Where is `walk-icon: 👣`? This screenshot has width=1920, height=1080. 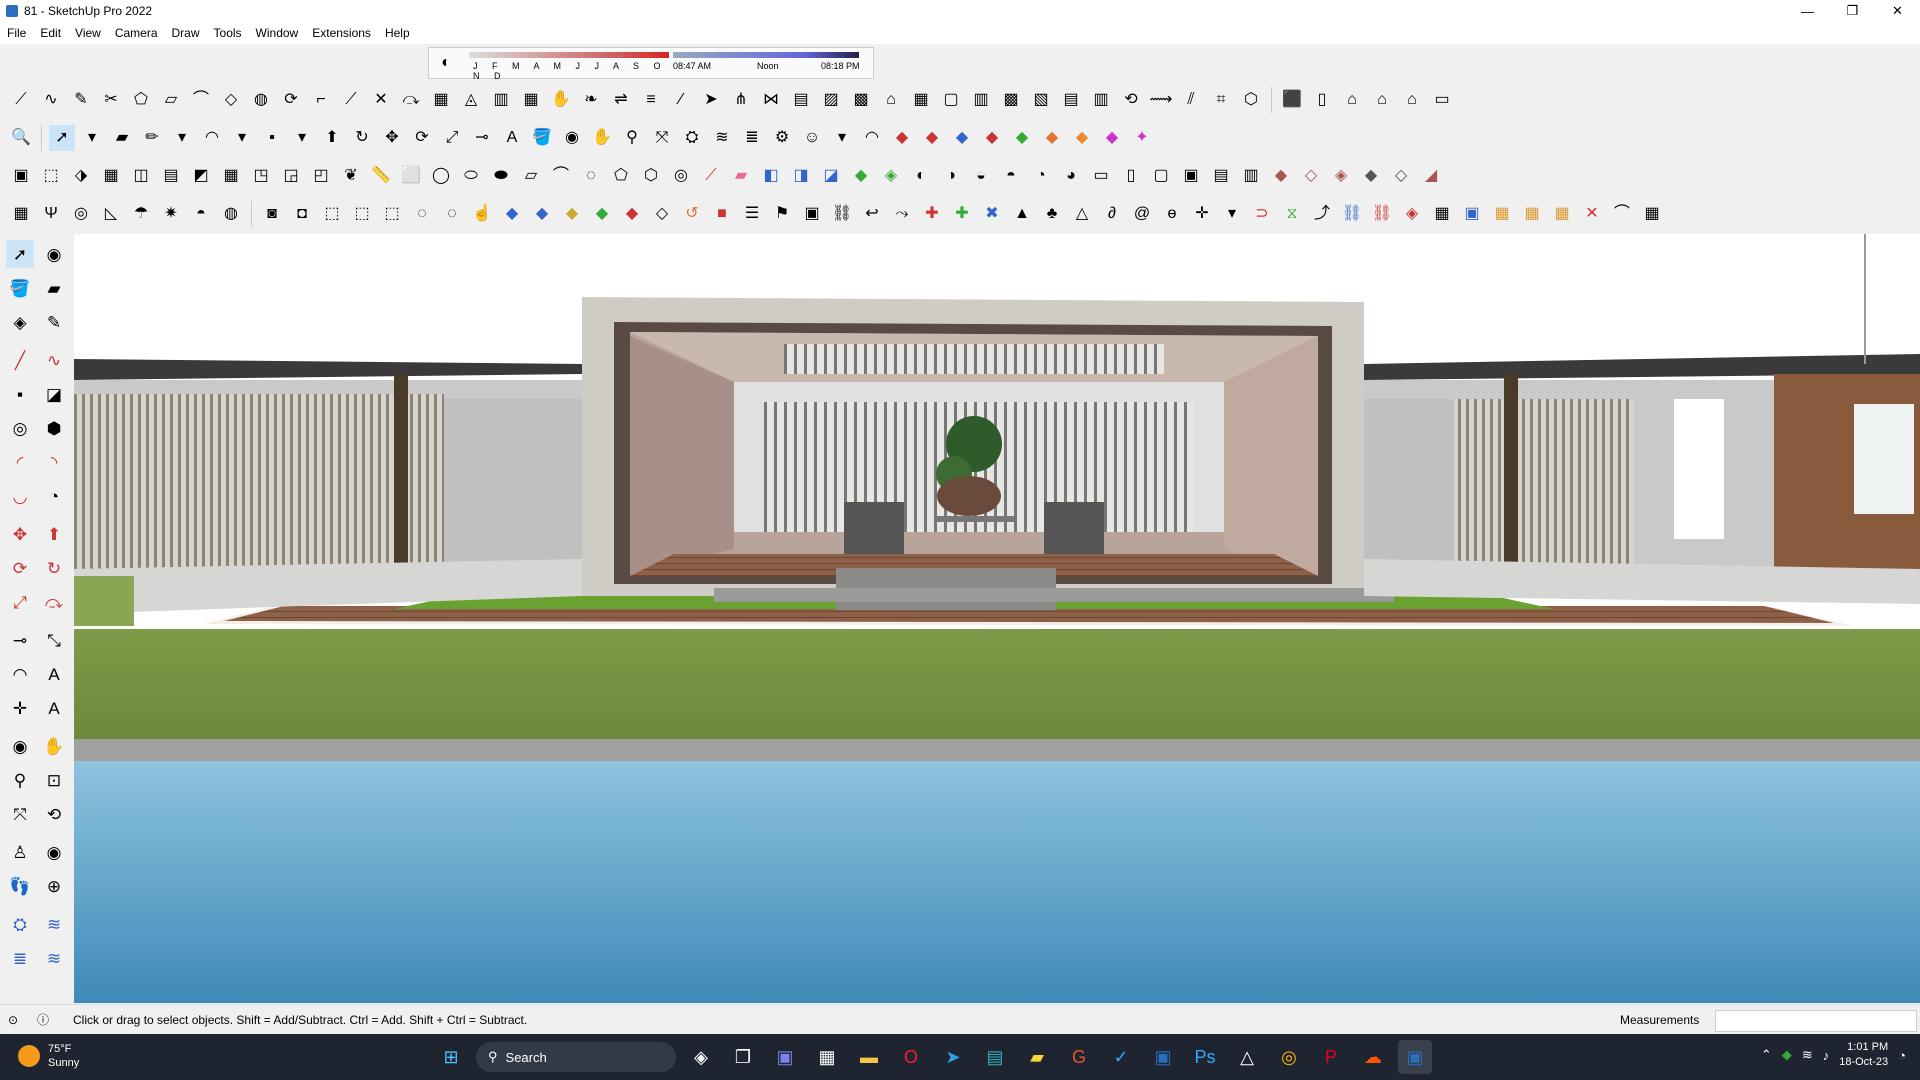
walk-icon: 👣 is located at coordinates (20, 886).